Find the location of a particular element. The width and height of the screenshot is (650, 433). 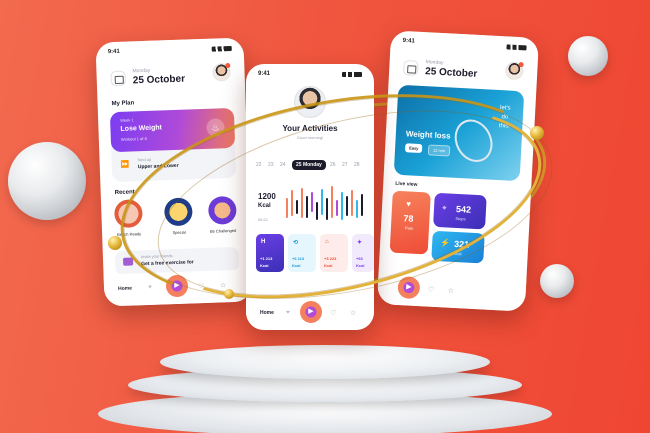

bottom-nav: Home ⌖ ▶ ♡ ☆ is located at coordinates (310, 314).